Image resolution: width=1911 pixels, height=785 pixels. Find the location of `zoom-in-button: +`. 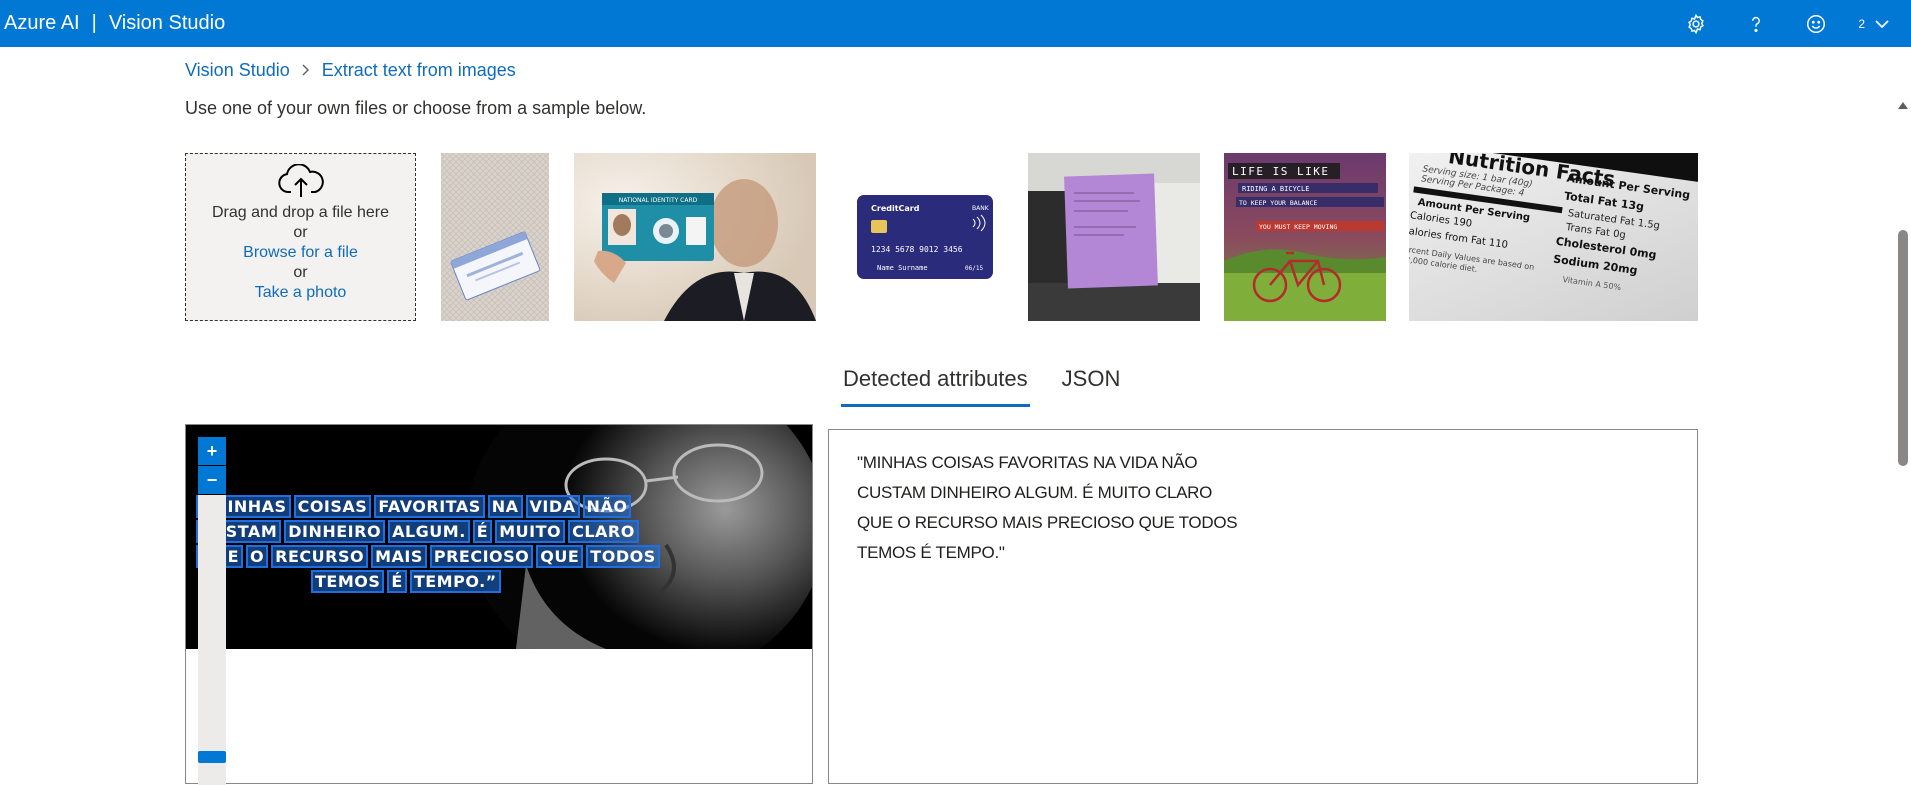

zoom-in-button: + is located at coordinates (212, 451).